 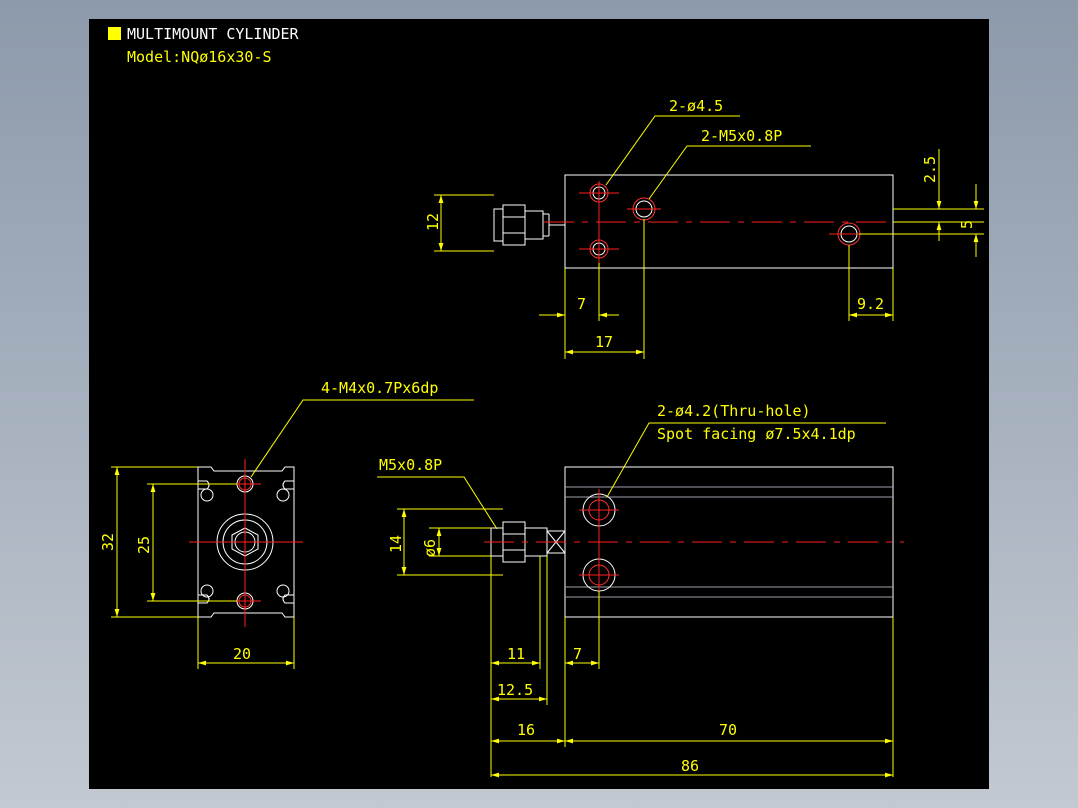 I want to click on dim-top-right: 2.5 5, so click(x=921, y=203).